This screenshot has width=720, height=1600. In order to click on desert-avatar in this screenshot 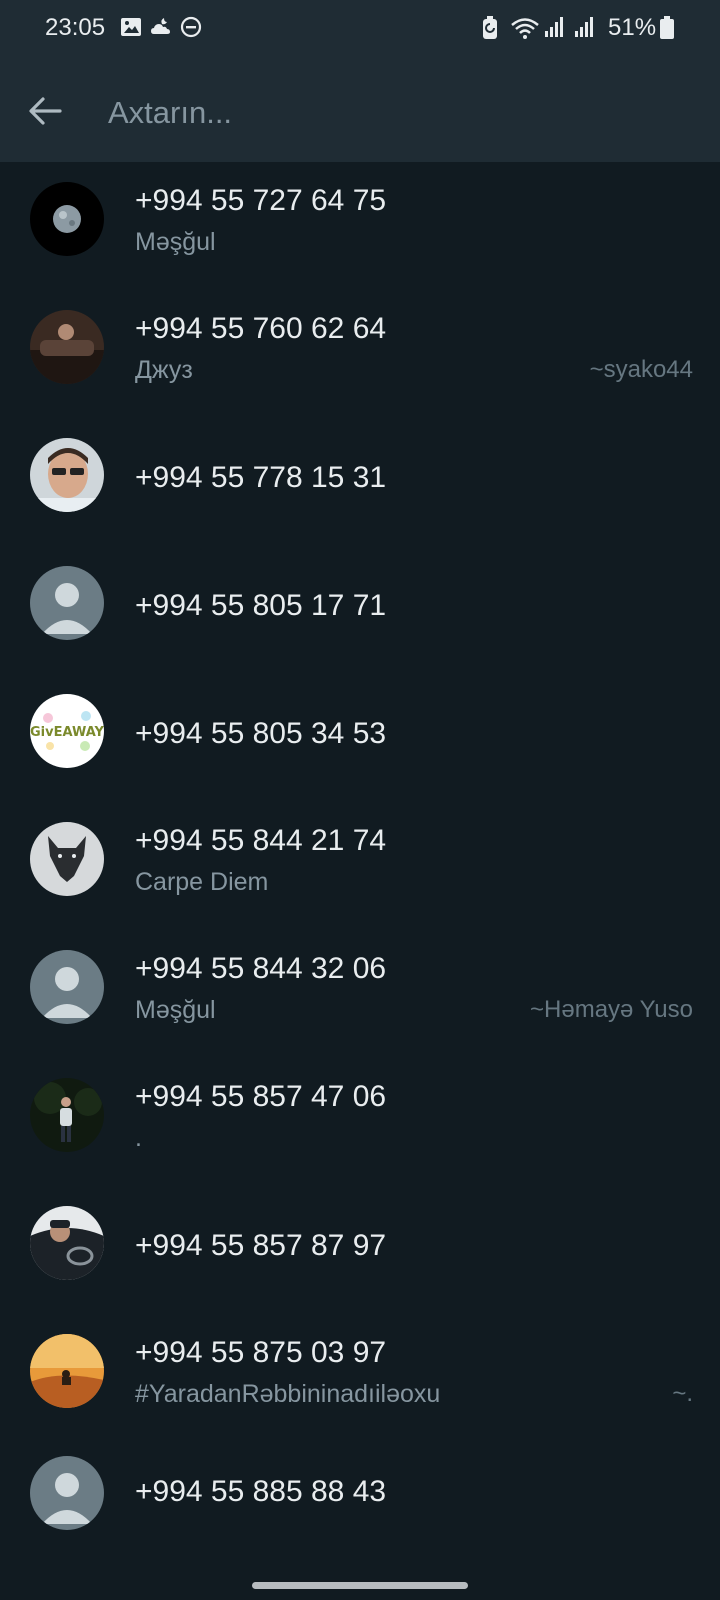, I will do `click(67, 1371)`.